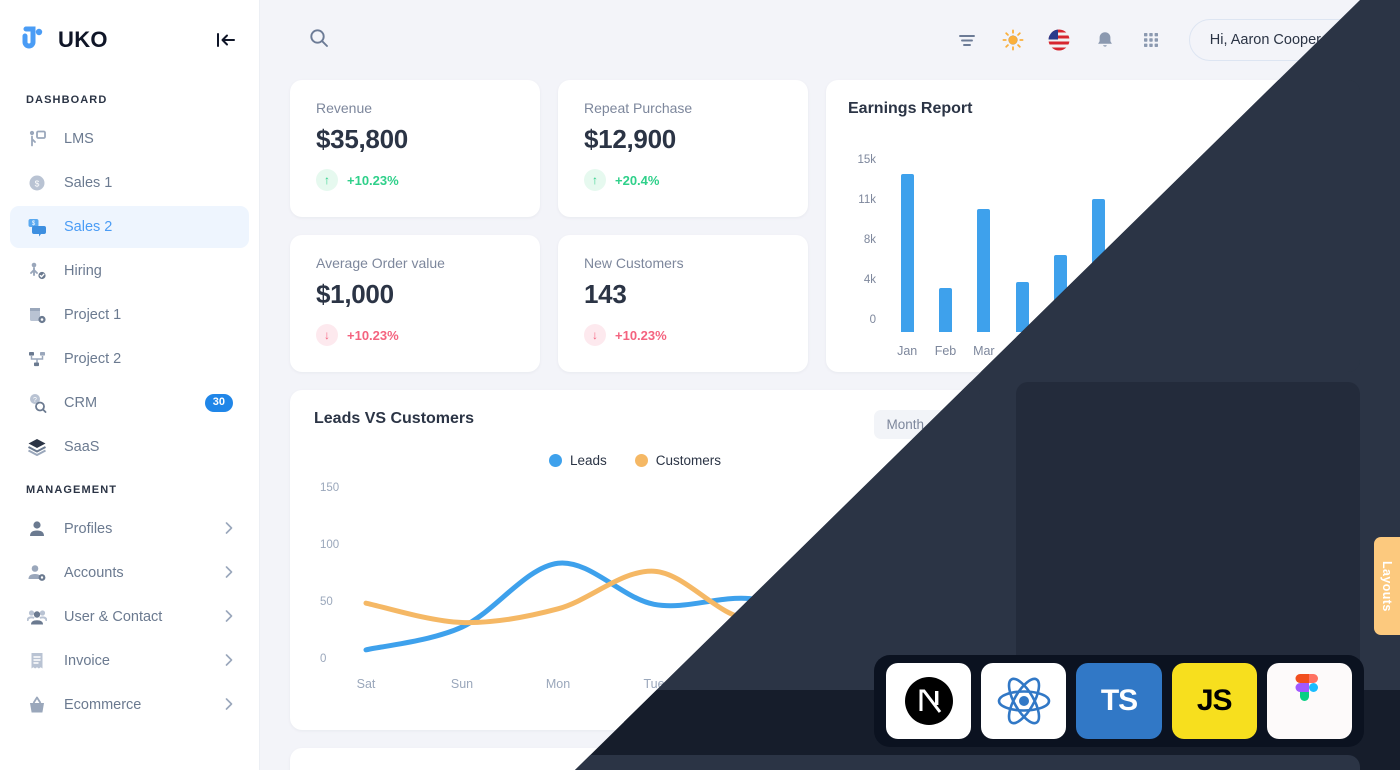 The image size is (1400, 770). I want to click on filter-lines-icon, so click(967, 40).